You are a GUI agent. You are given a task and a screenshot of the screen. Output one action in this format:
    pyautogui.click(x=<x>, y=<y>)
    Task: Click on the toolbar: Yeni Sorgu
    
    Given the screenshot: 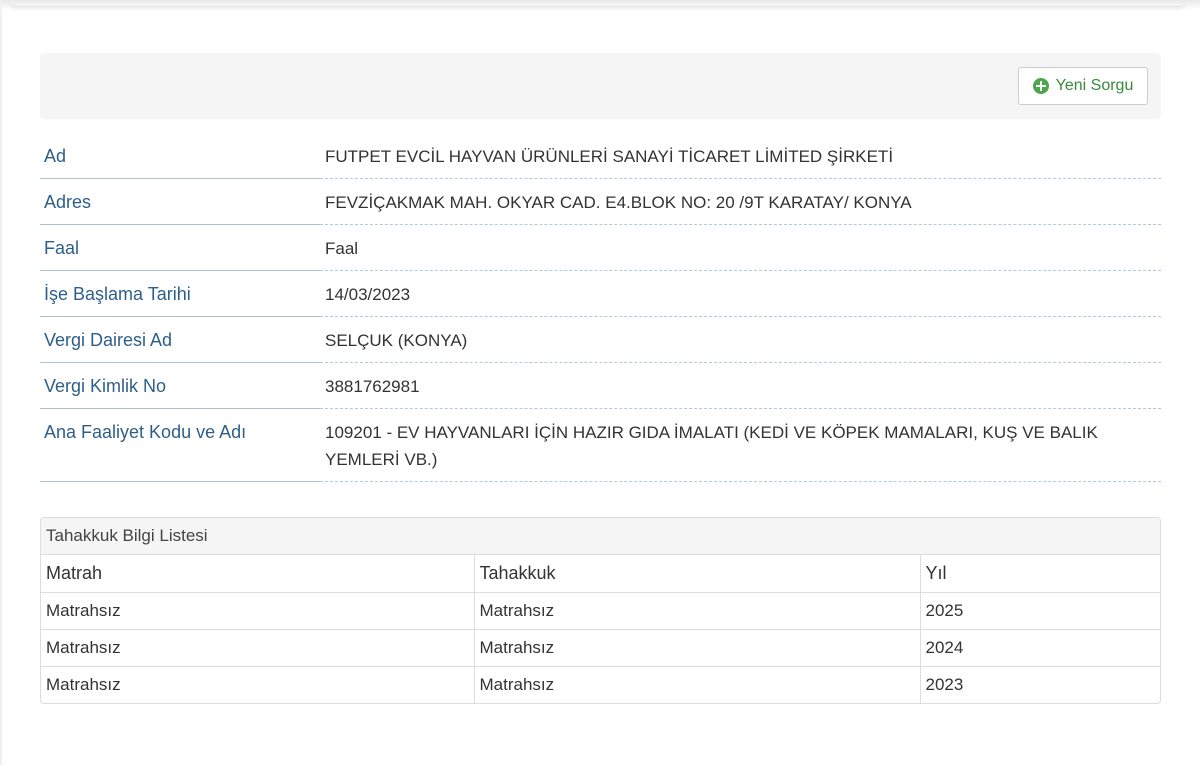 What is the action you would take?
    pyautogui.click(x=600, y=86)
    